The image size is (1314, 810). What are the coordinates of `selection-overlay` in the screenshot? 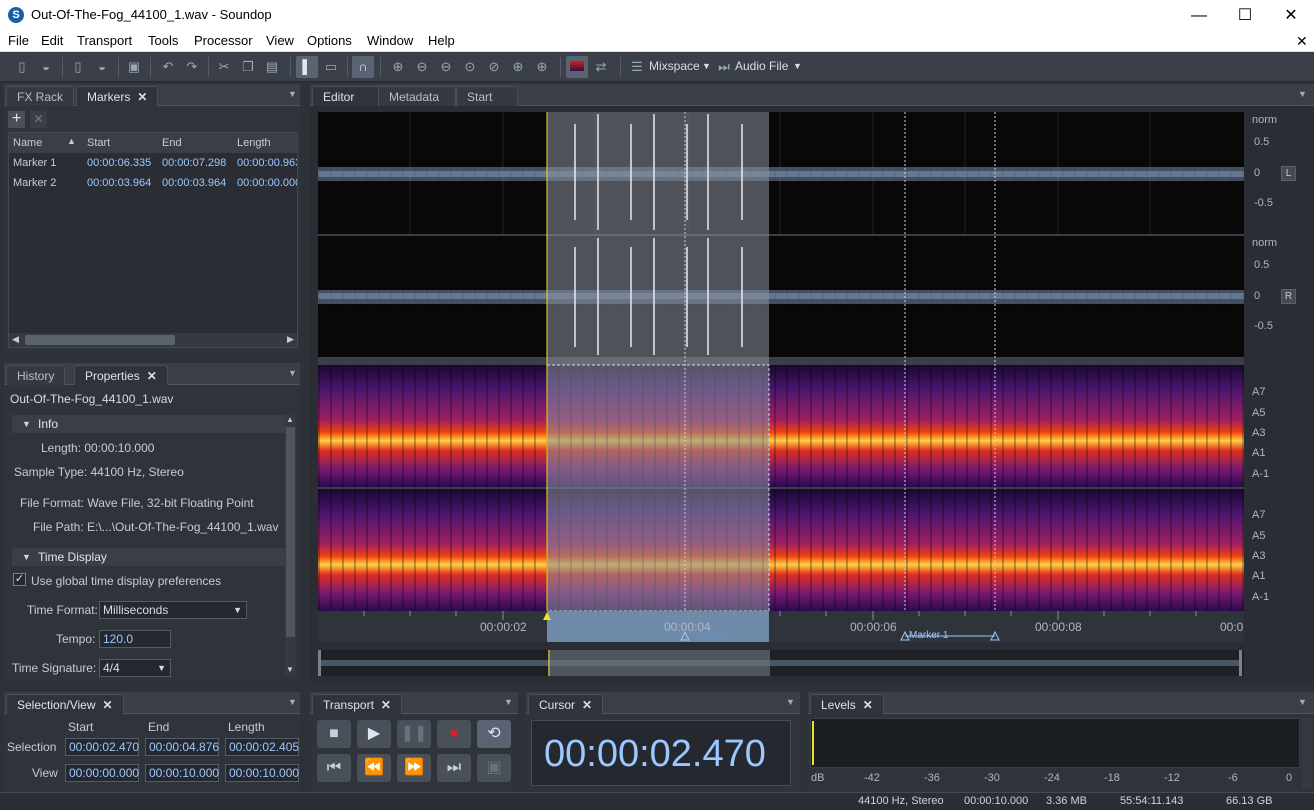 It's located at (658, 361).